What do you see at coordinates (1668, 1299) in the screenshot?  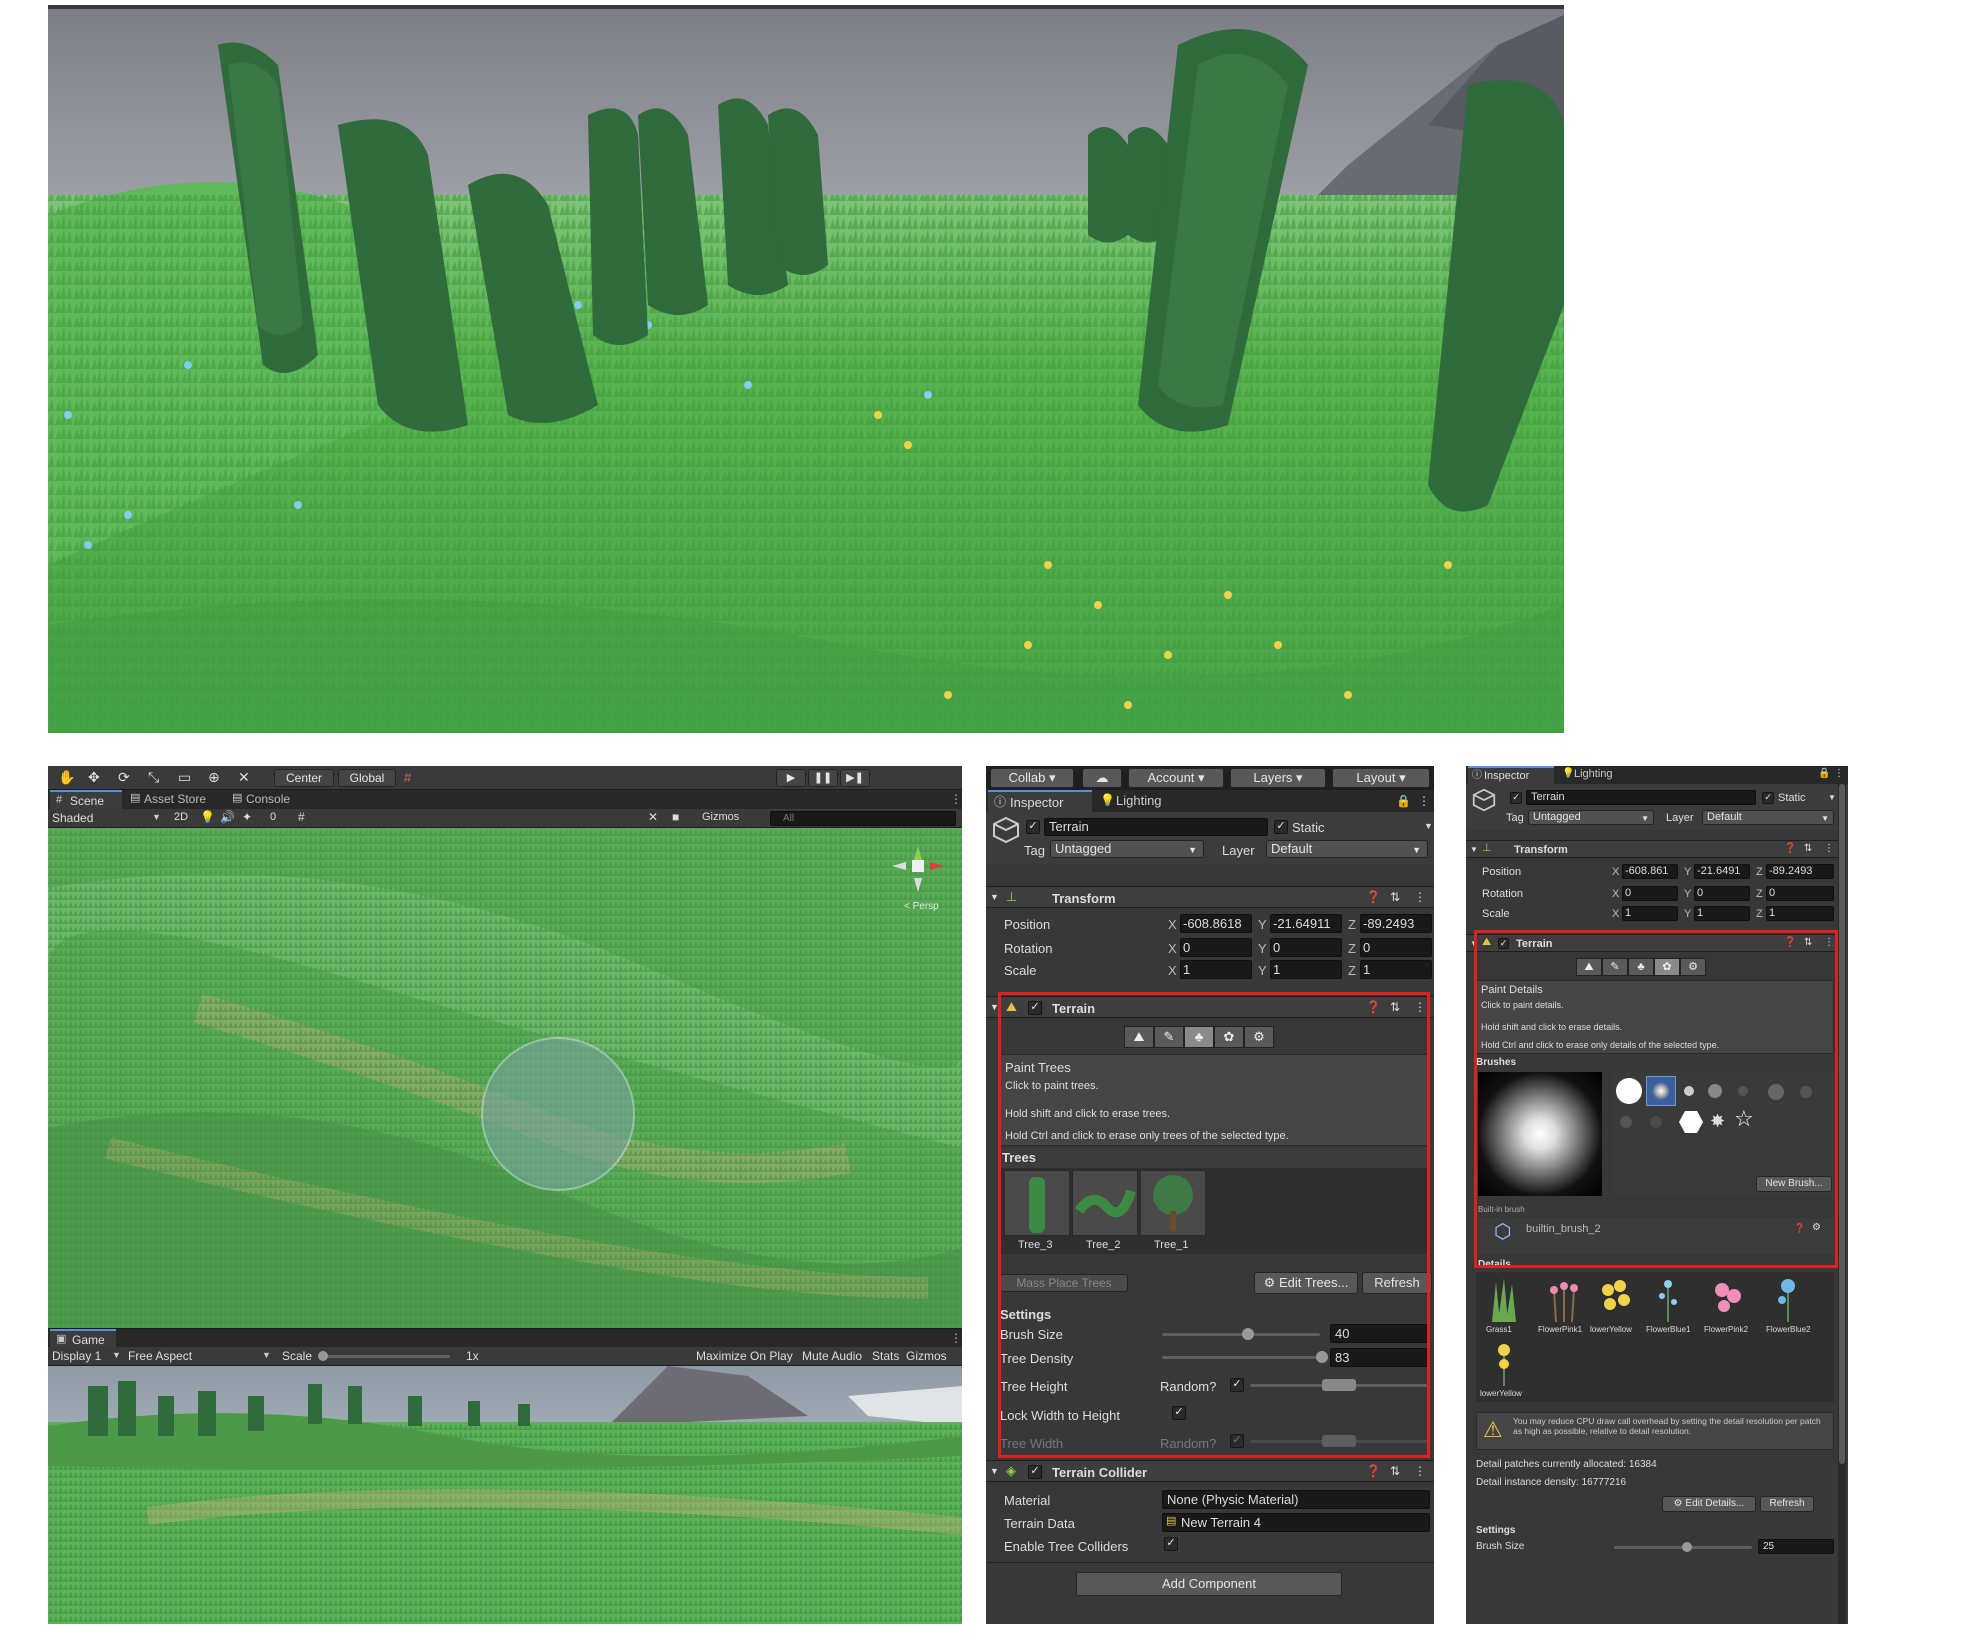 I see `detail-thumb-flowerblue1` at bounding box center [1668, 1299].